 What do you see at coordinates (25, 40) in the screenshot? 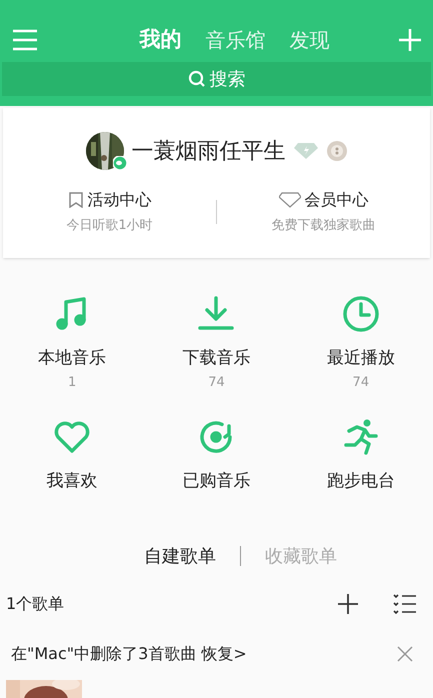
I see `menu-icon` at bounding box center [25, 40].